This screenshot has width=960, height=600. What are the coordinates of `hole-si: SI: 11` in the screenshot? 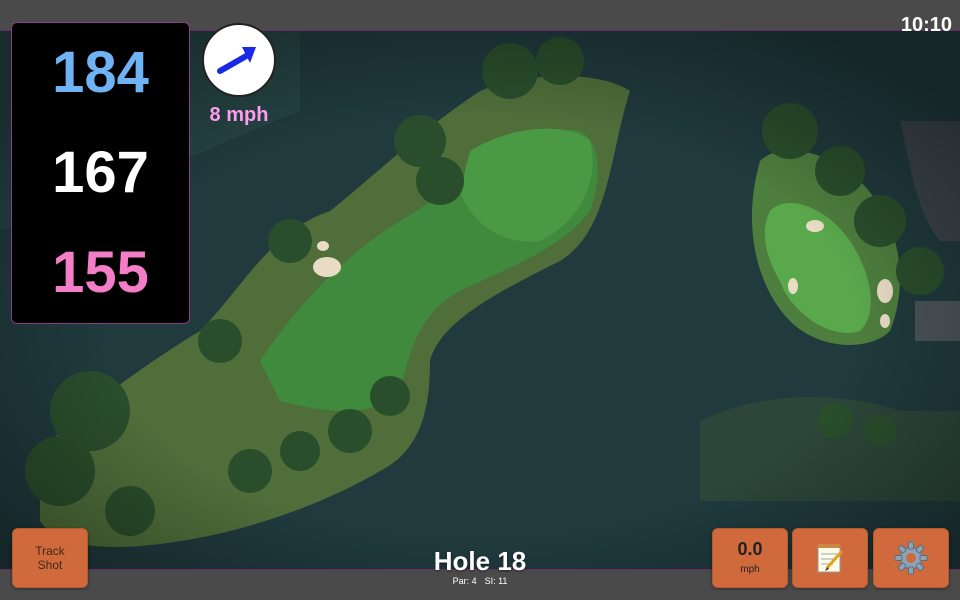 It's located at (496, 581).